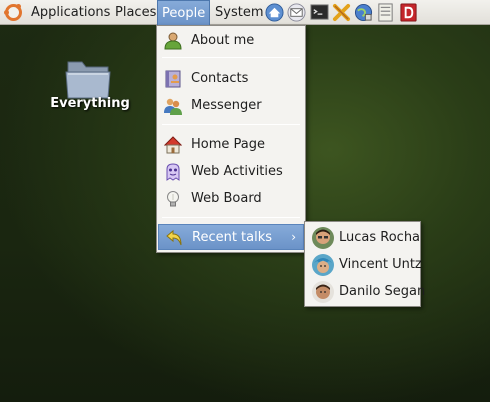 The width and height of the screenshot is (490, 402). I want to click on contact-item-lucas-rocha: Lucas Rocha, so click(363, 237).